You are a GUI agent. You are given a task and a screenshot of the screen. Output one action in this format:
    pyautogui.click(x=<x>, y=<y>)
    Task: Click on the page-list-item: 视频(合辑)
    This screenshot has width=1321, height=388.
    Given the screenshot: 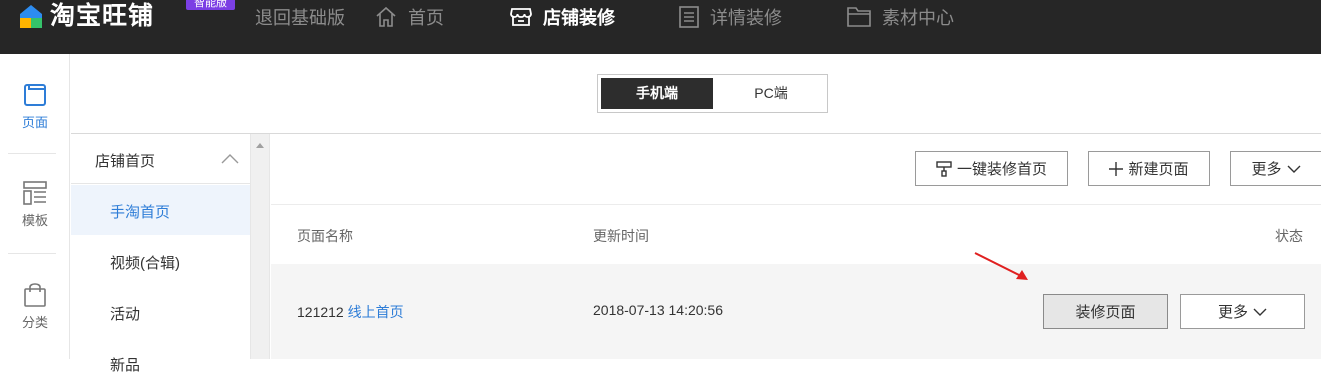 What is the action you would take?
    pyautogui.click(x=160, y=261)
    